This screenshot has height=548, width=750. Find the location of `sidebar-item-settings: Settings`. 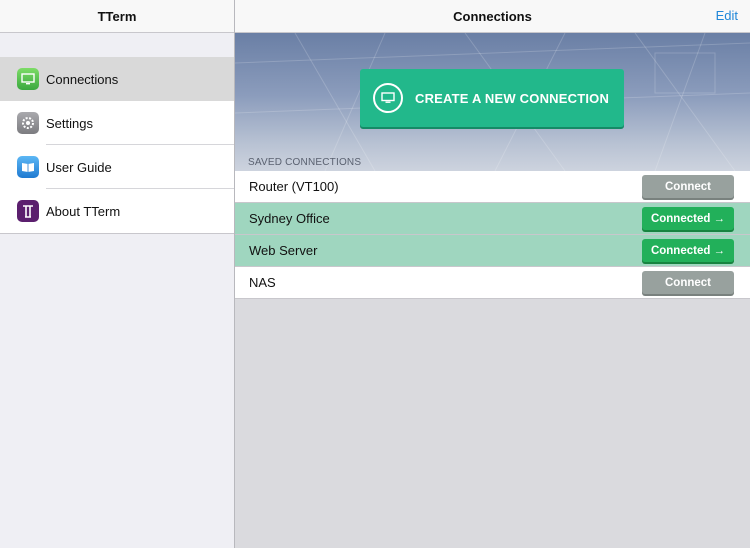

sidebar-item-settings: Settings is located at coordinates (117, 123).